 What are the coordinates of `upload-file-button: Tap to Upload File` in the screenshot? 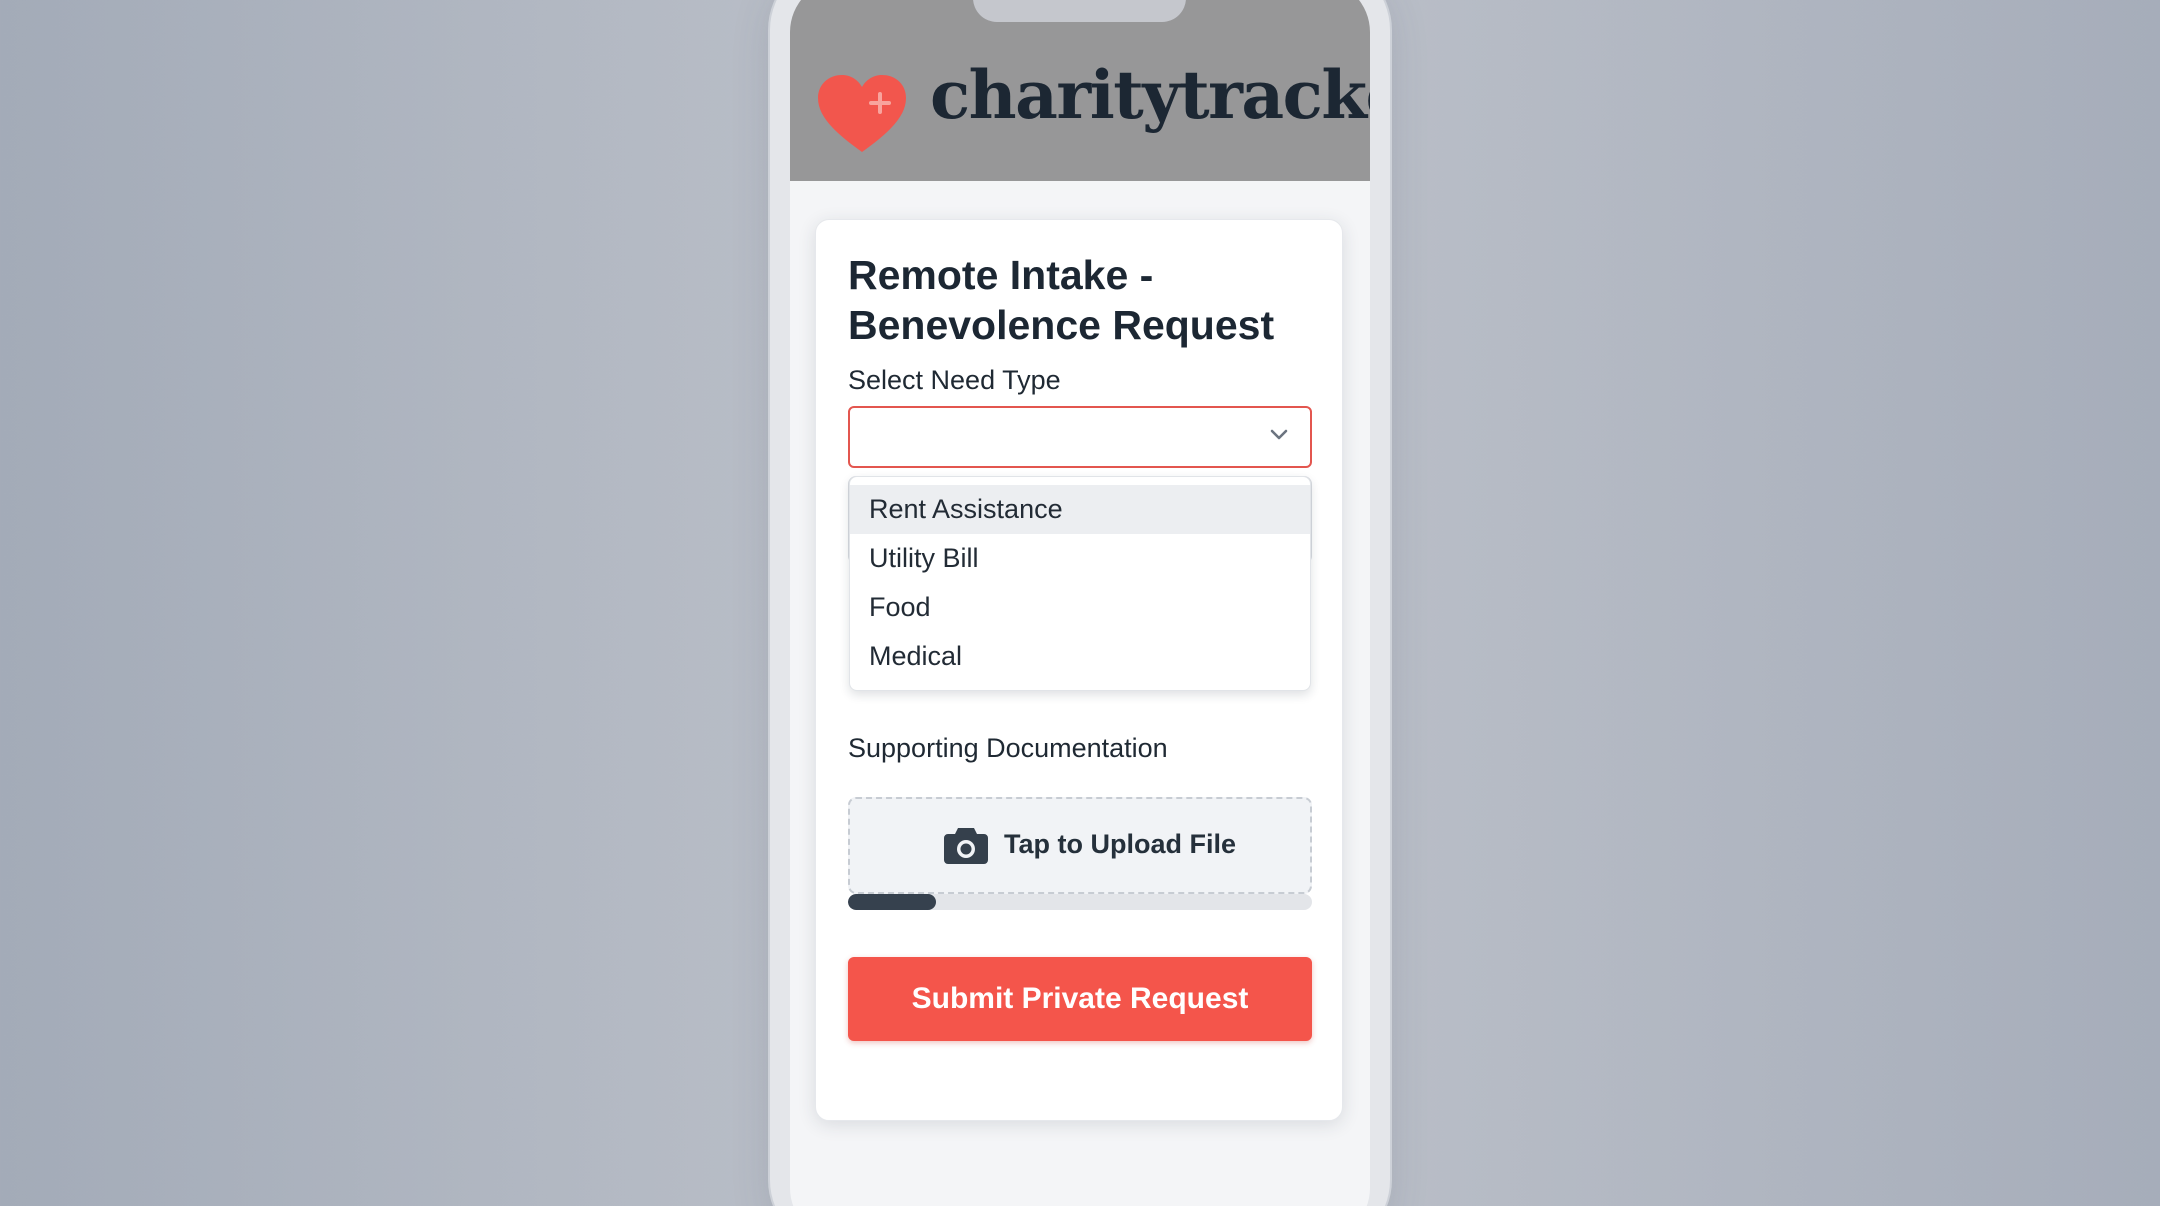 It's located at (1080, 845).